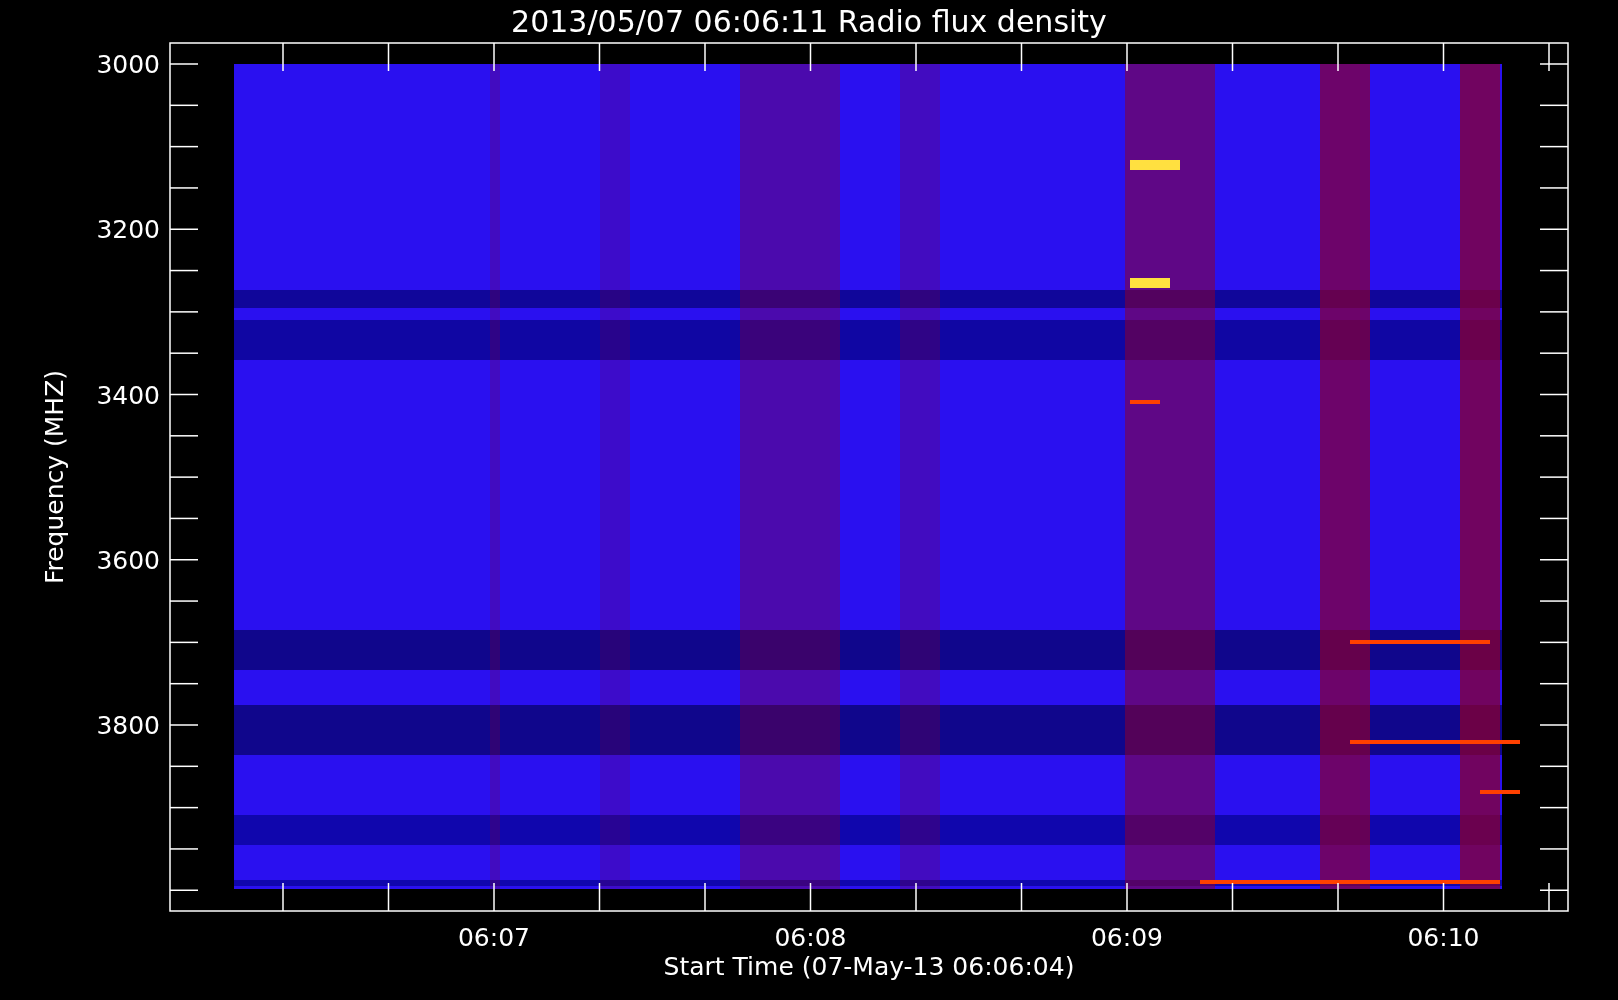 The width and height of the screenshot is (1618, 1000). Describe the element at coordinates (128, 395) in the screenshot. I see `y-tick-label: 3400` at that location.